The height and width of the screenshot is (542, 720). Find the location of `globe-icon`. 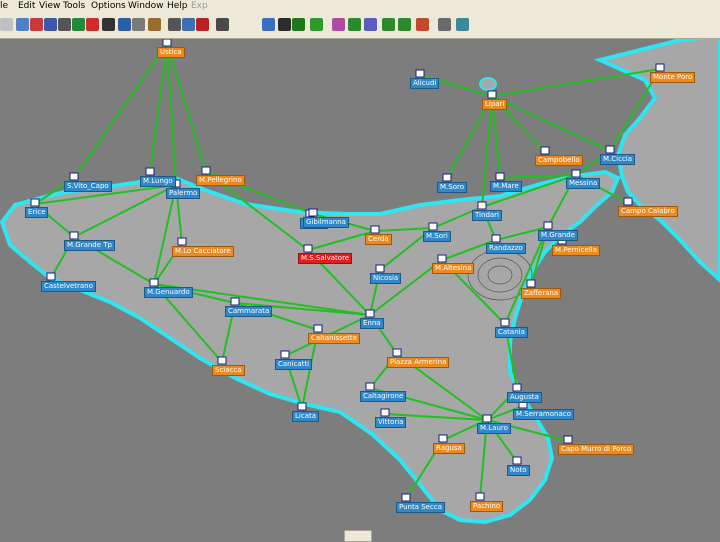

globe-icon is located at coordinates (78, 24).